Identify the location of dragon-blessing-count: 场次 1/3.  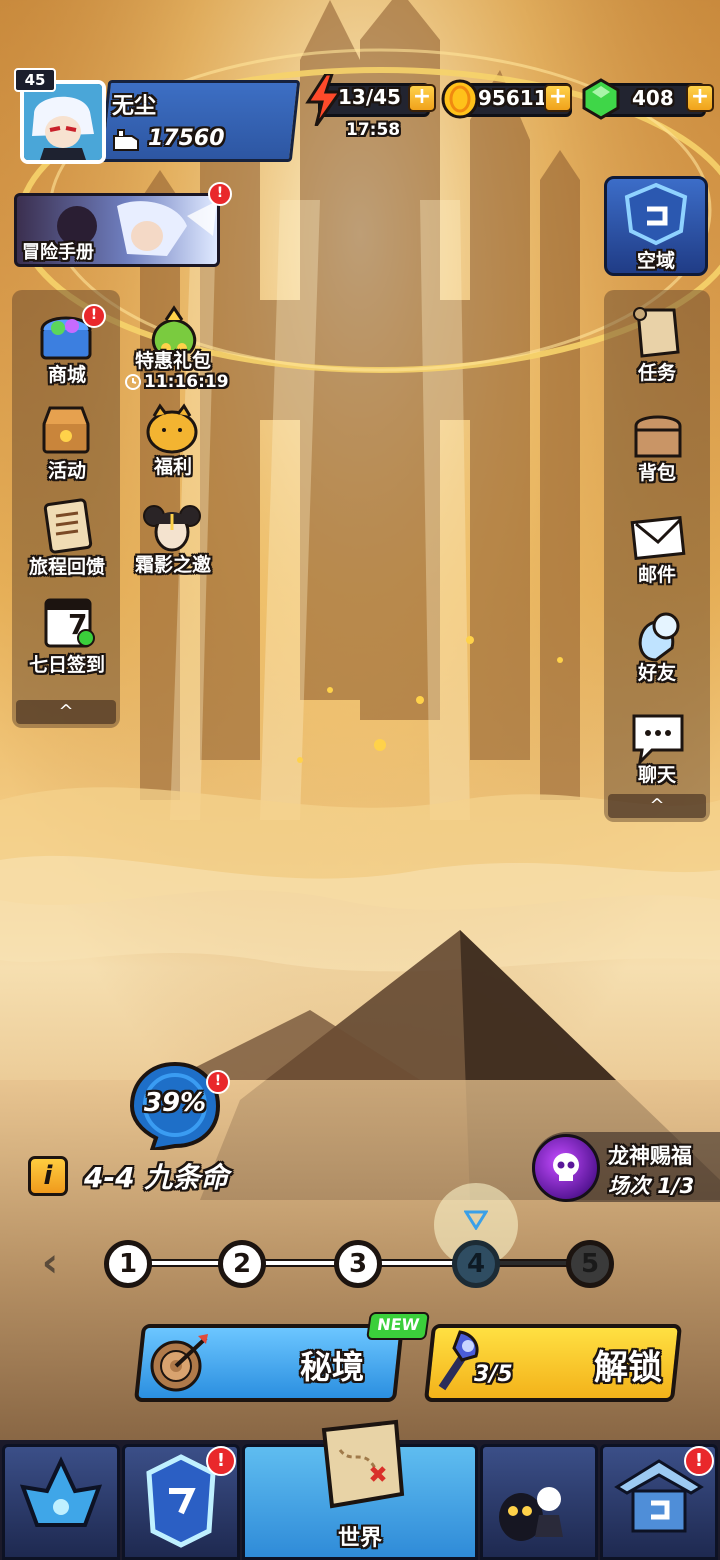
(651, 1186).